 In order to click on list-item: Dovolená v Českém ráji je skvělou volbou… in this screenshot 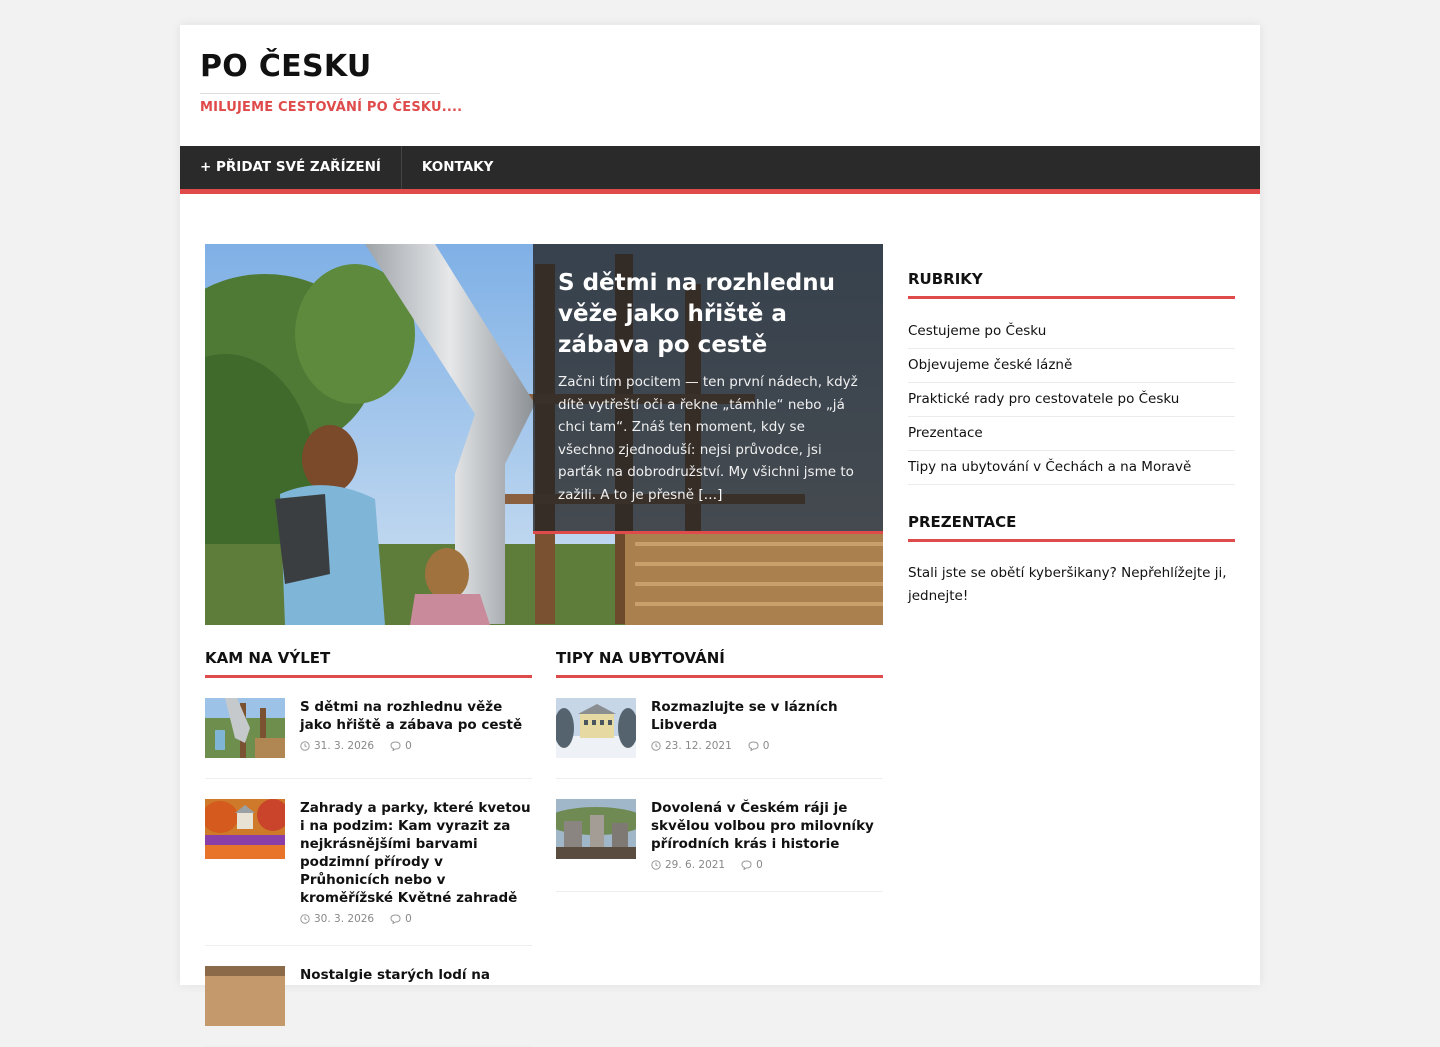, I will do `click(719, 835)`.